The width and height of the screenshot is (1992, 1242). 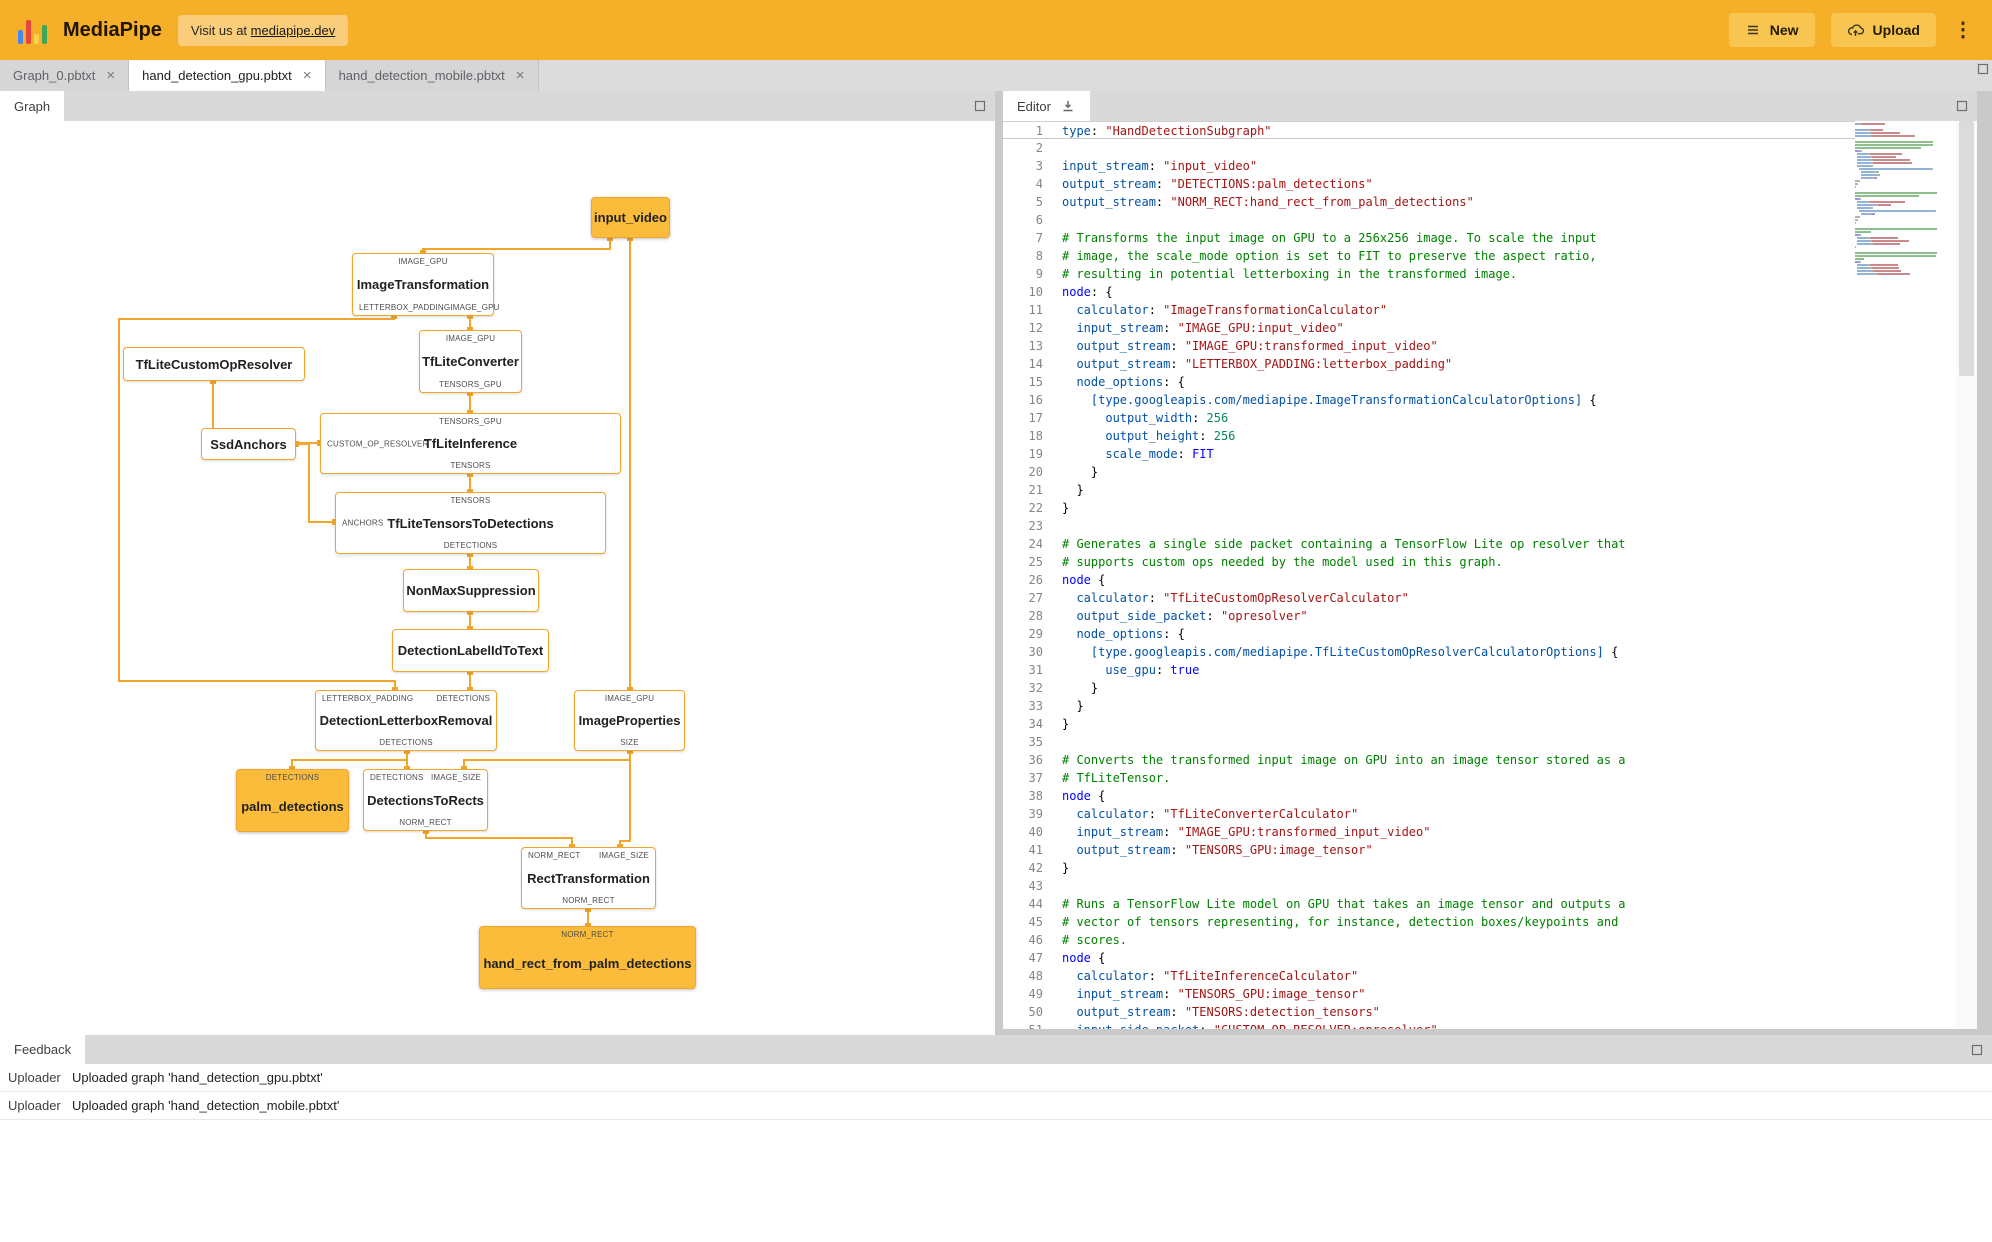 What do you see at coordinates (1035, 652) in the screenshot?
I see `line-number: 30` at bounding box center [1035, 652].